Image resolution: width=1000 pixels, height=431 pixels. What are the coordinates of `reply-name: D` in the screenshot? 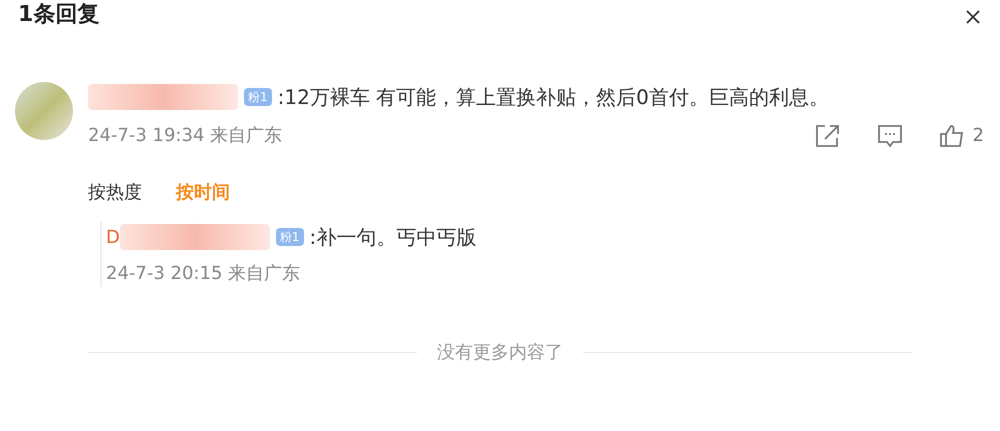 It's located at (113, 237).